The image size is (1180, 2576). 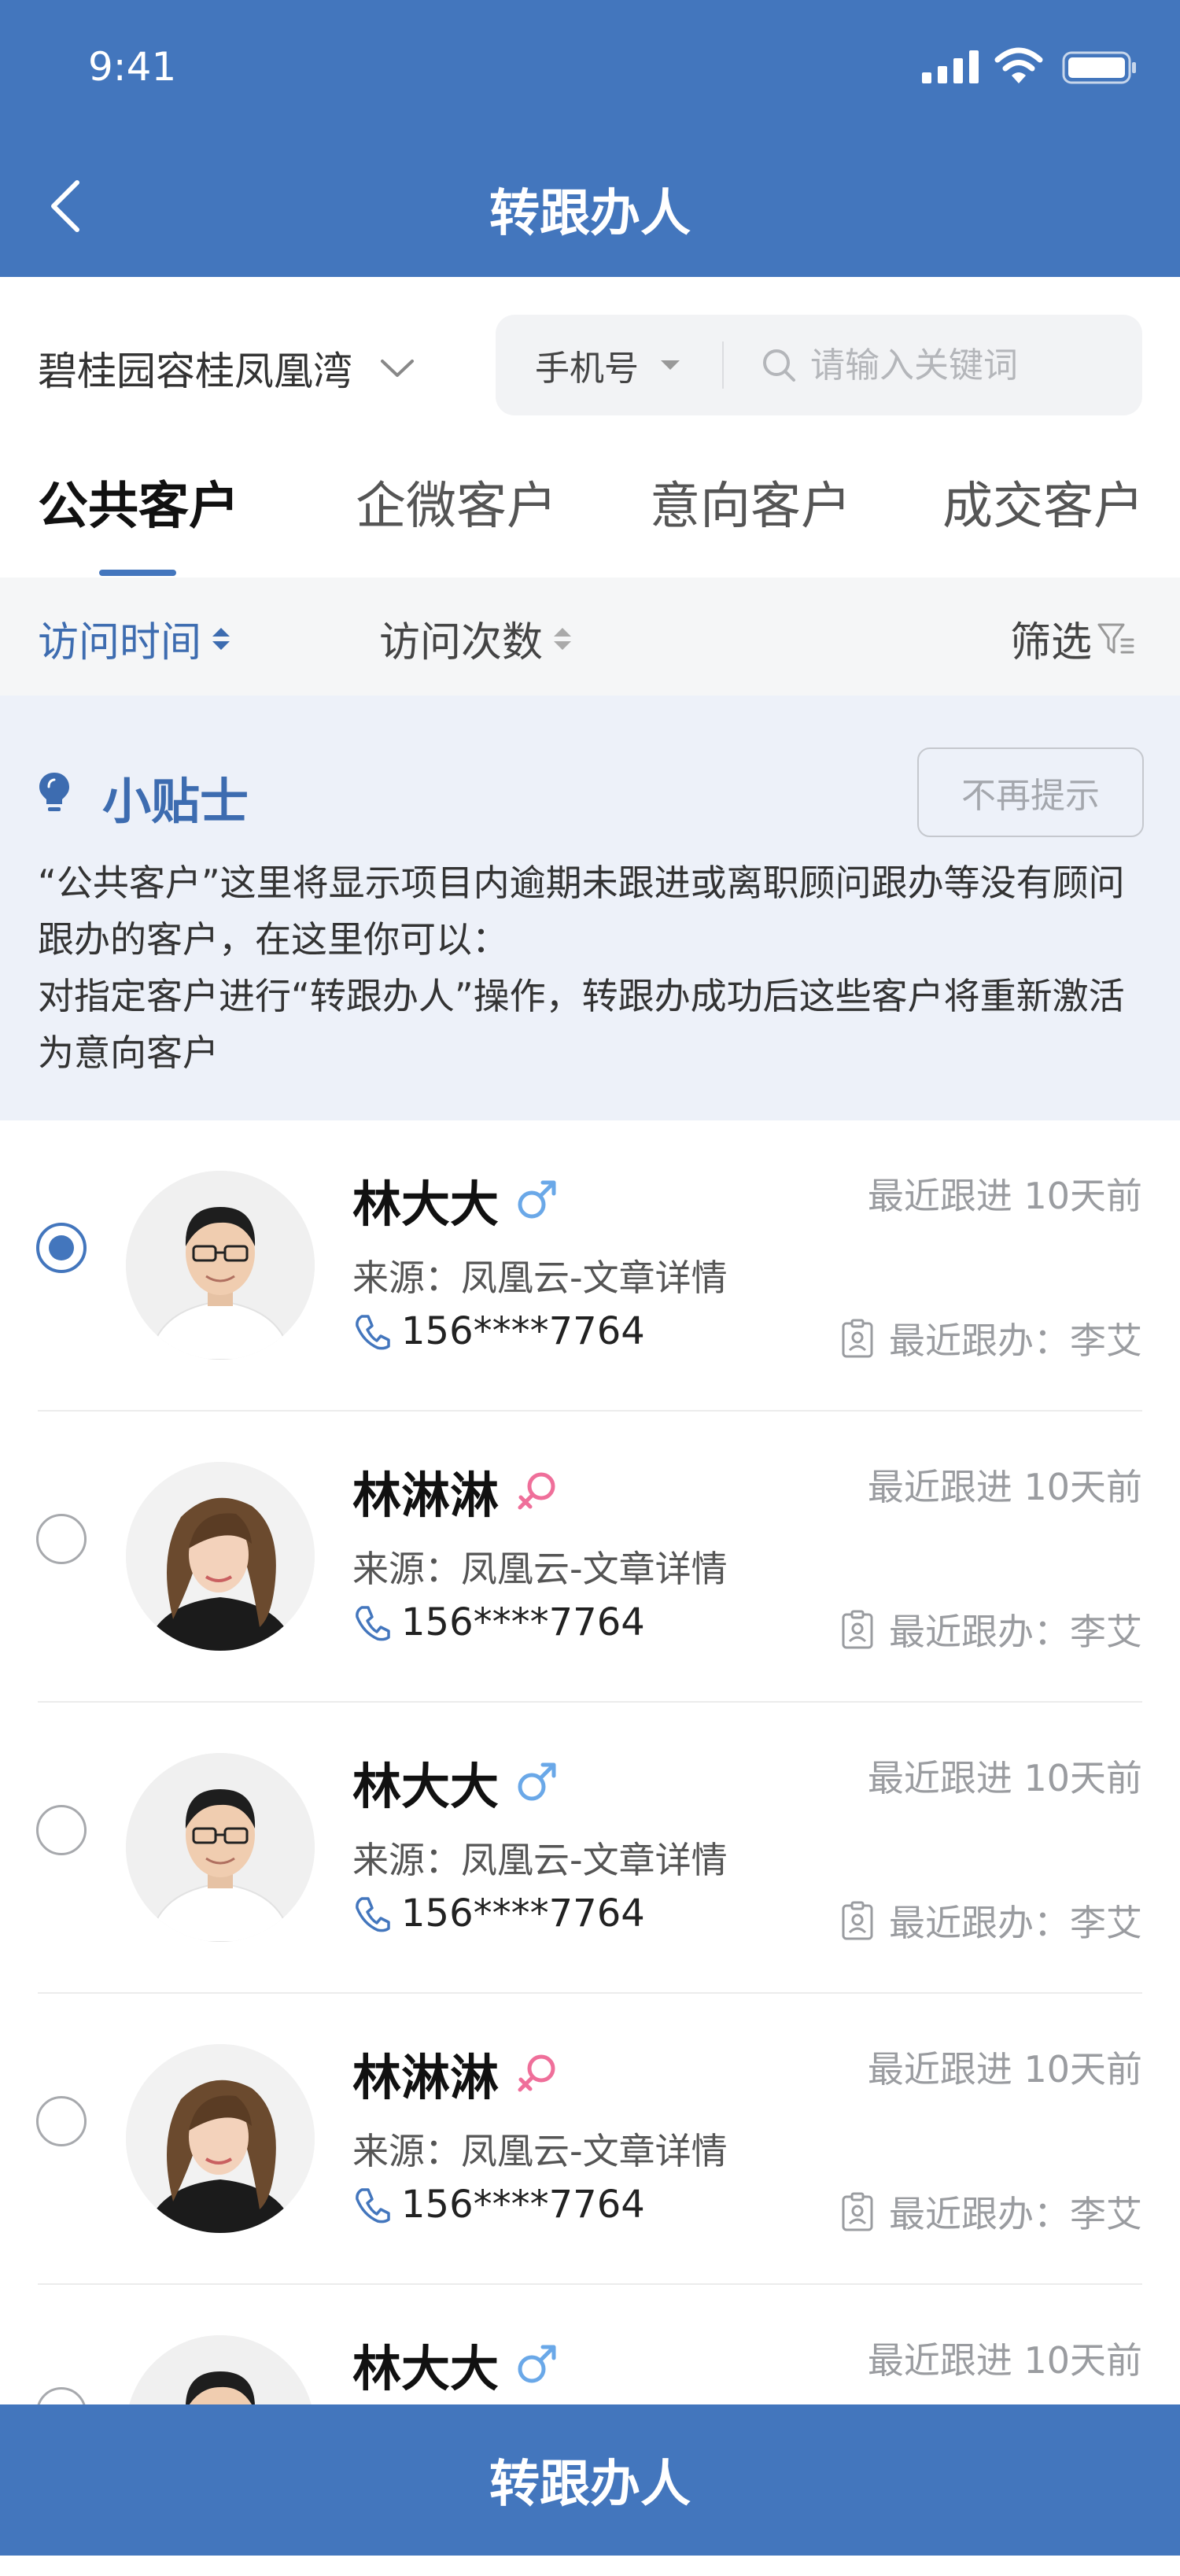 What do you see at coordinates (1051, 642) in the screenshot?
I see `filter-label: 筛选` at bounding box center [1051, 642].